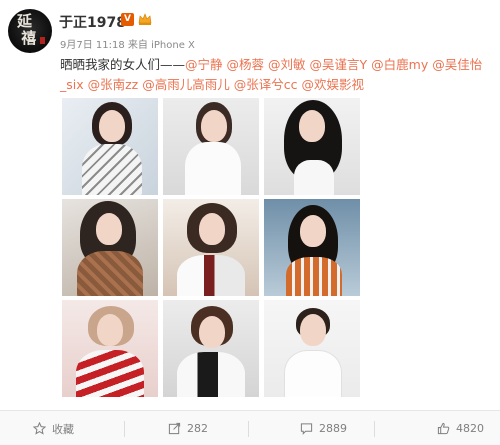  Describe the element at coordinates (333, 428) in the screenshot. I see `comment-count: 2889` at that location.